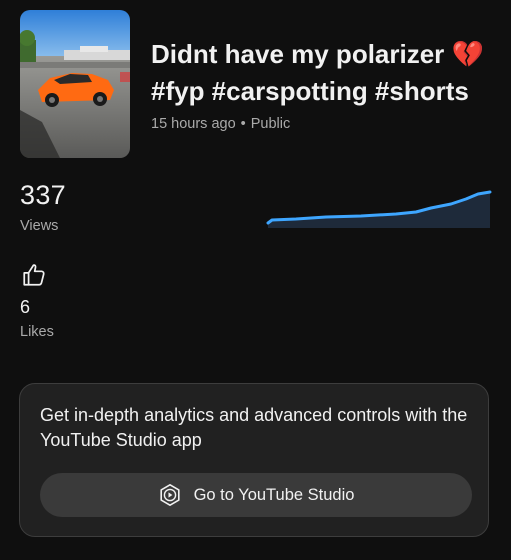 This screenshot has width=511, height=560. I want to click on posted-time: 15 hours ago, so click(193, 124).